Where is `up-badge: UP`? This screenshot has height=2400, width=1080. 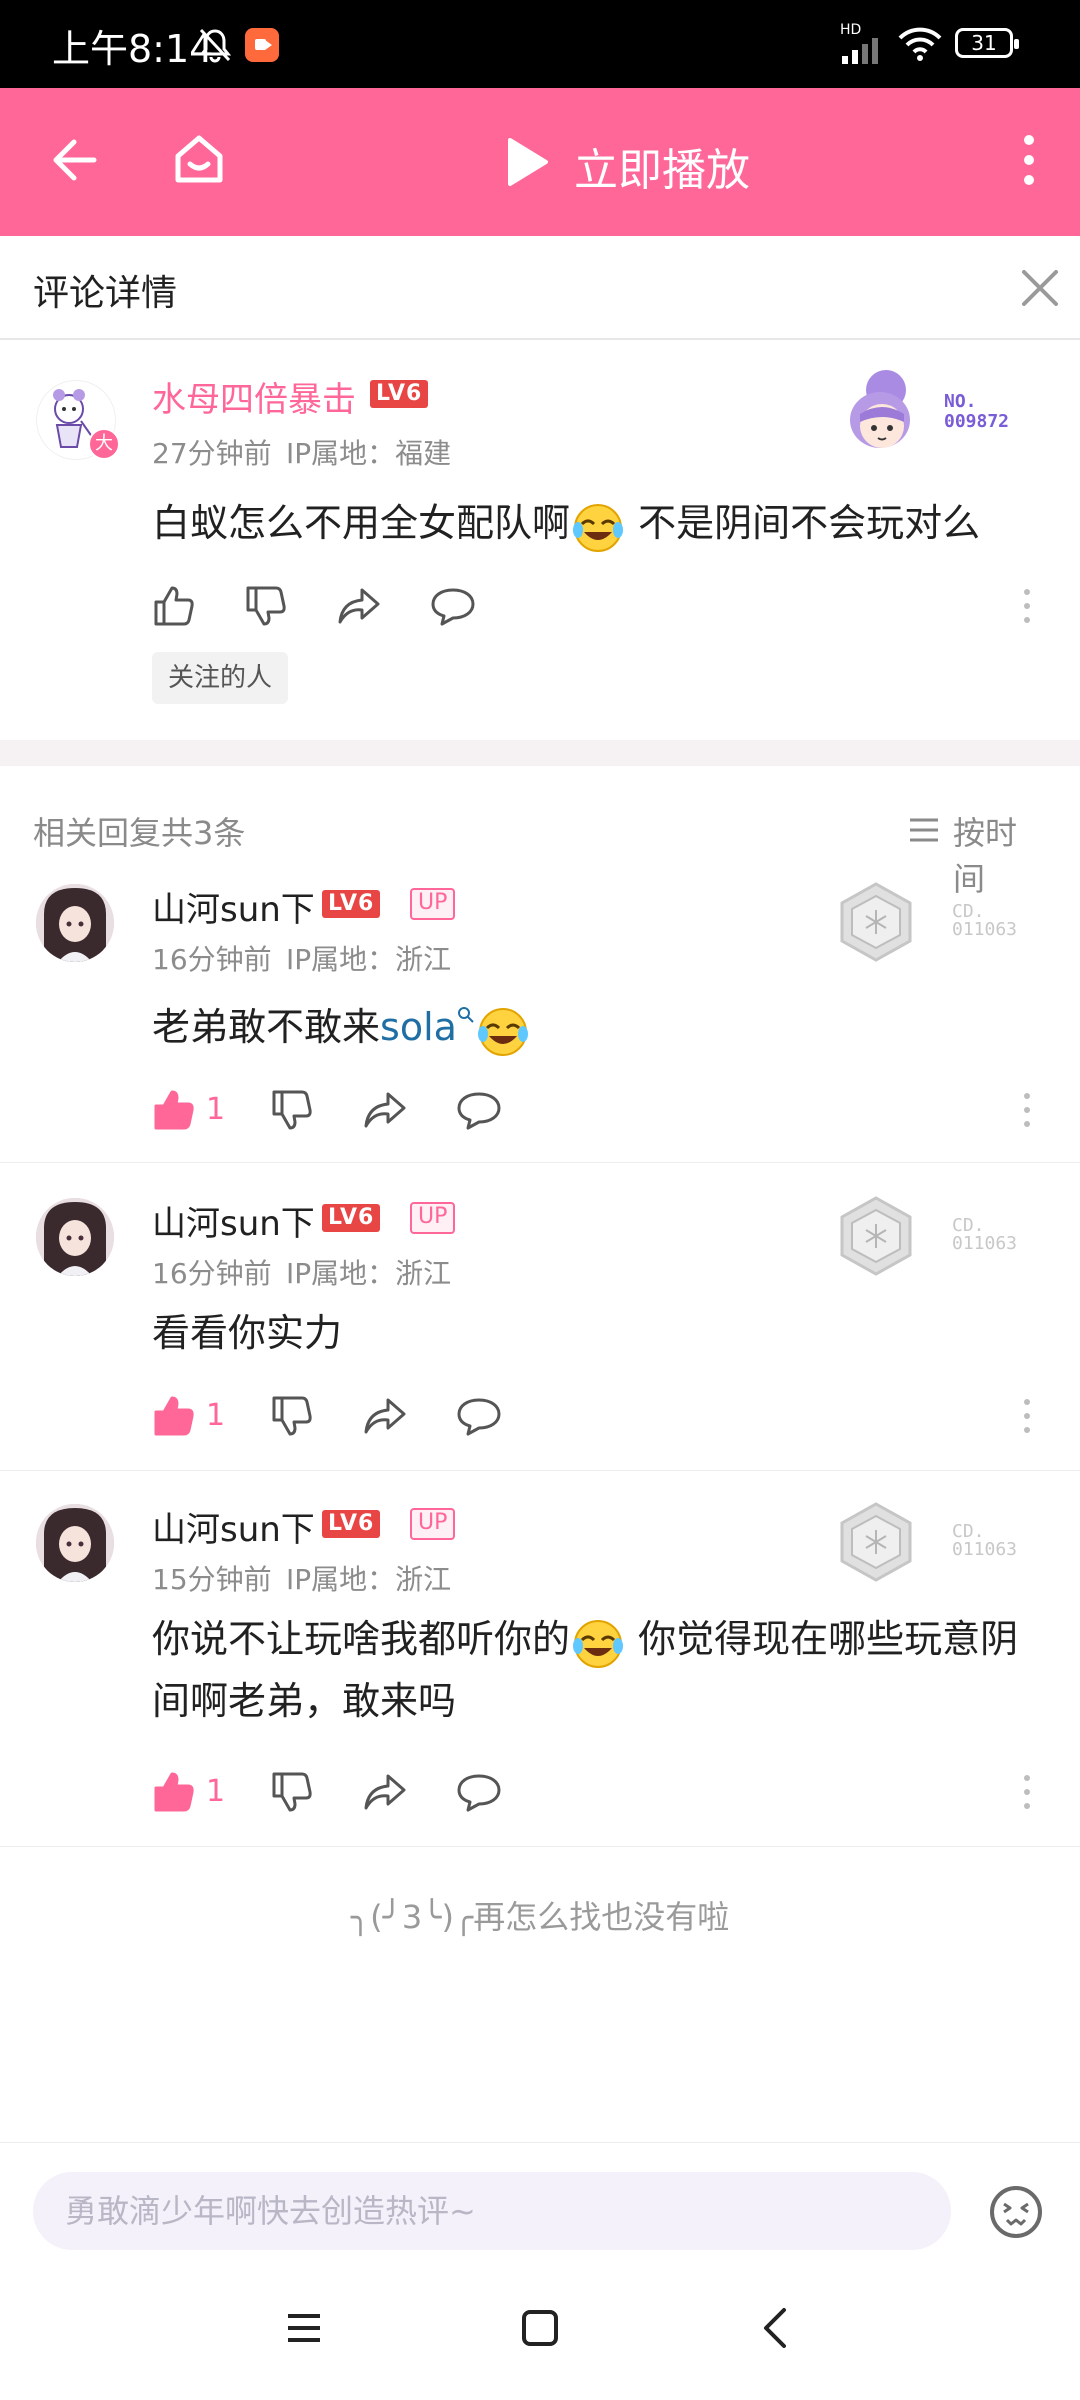
up-badge: UP is located at coordinates (433, 1524).